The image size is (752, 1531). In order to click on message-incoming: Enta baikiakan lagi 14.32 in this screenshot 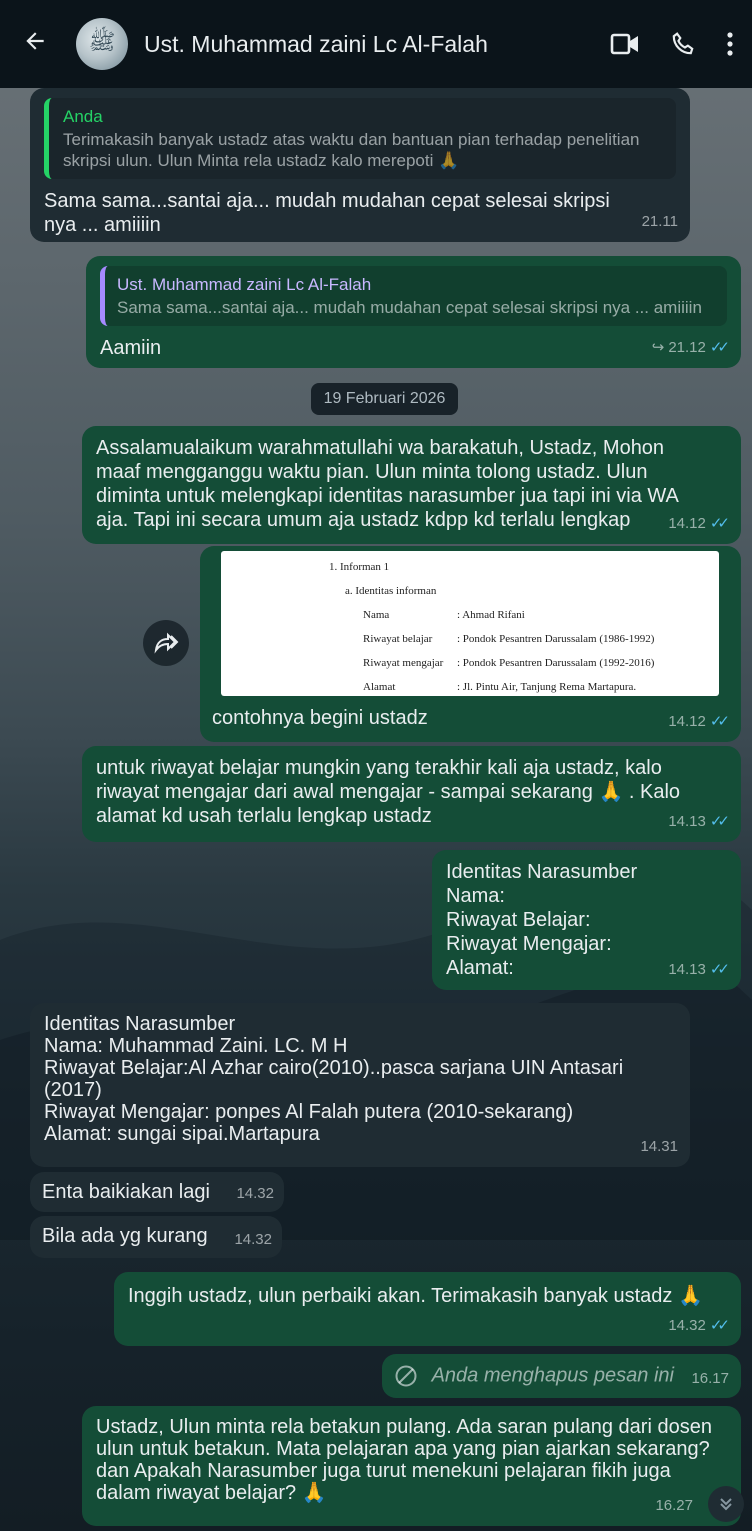, I will do `click(157, 1192)`.